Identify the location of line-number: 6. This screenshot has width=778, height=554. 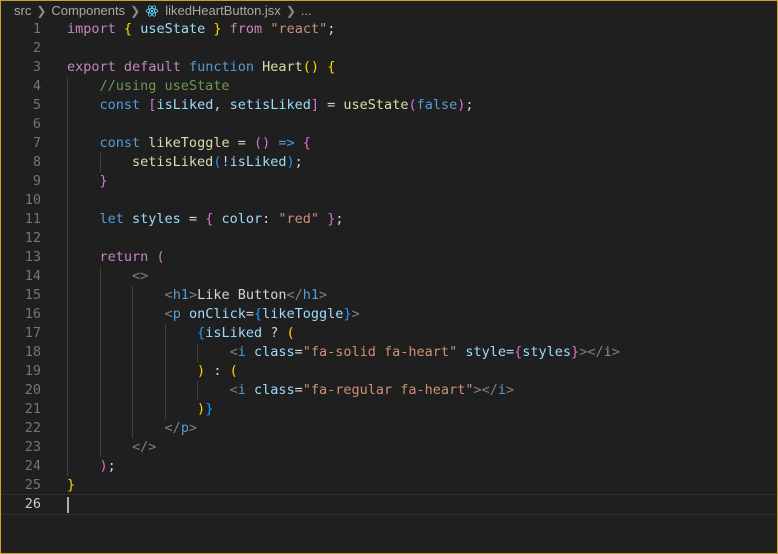
(36, 124).